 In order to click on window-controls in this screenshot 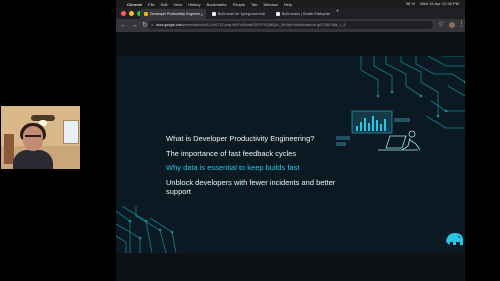, I will do `click(131, 13)`.